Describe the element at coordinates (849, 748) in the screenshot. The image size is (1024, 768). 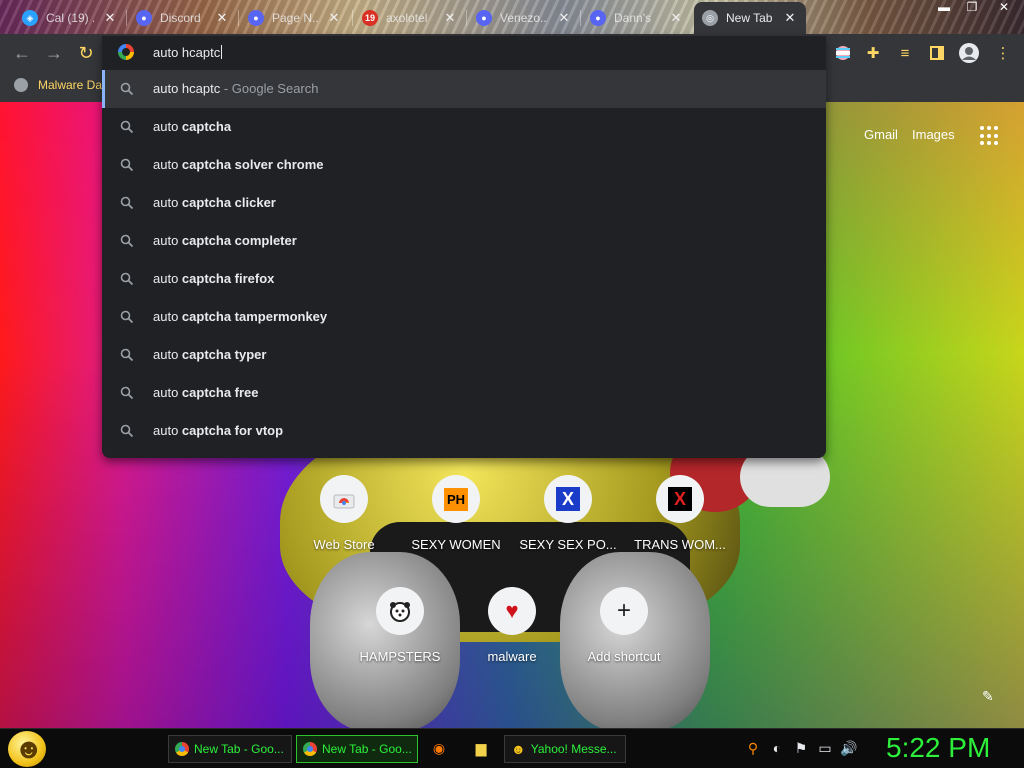
I see `volume-icon: 🔊` at that location.